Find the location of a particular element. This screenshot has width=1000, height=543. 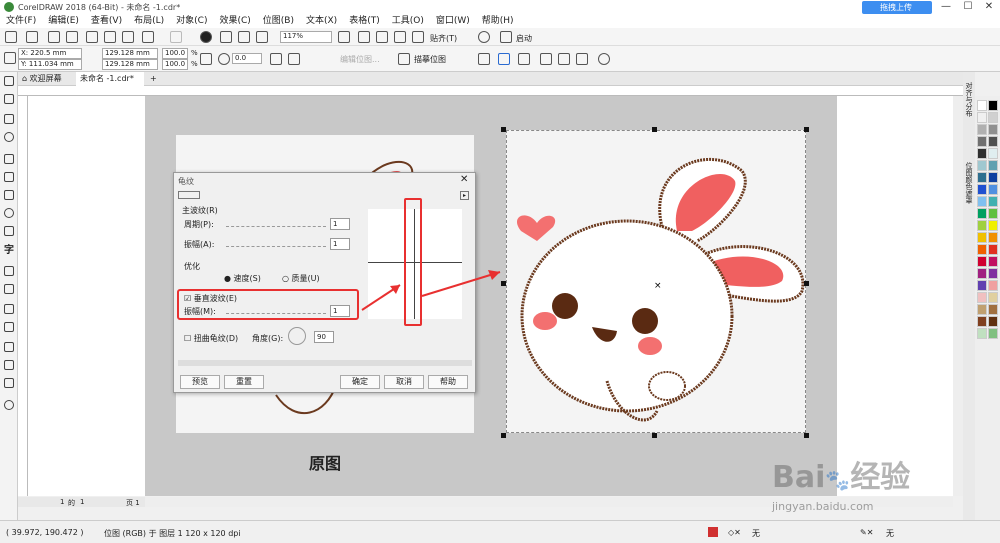

rectangle-tool-icon is located at coordinates (9, 195).